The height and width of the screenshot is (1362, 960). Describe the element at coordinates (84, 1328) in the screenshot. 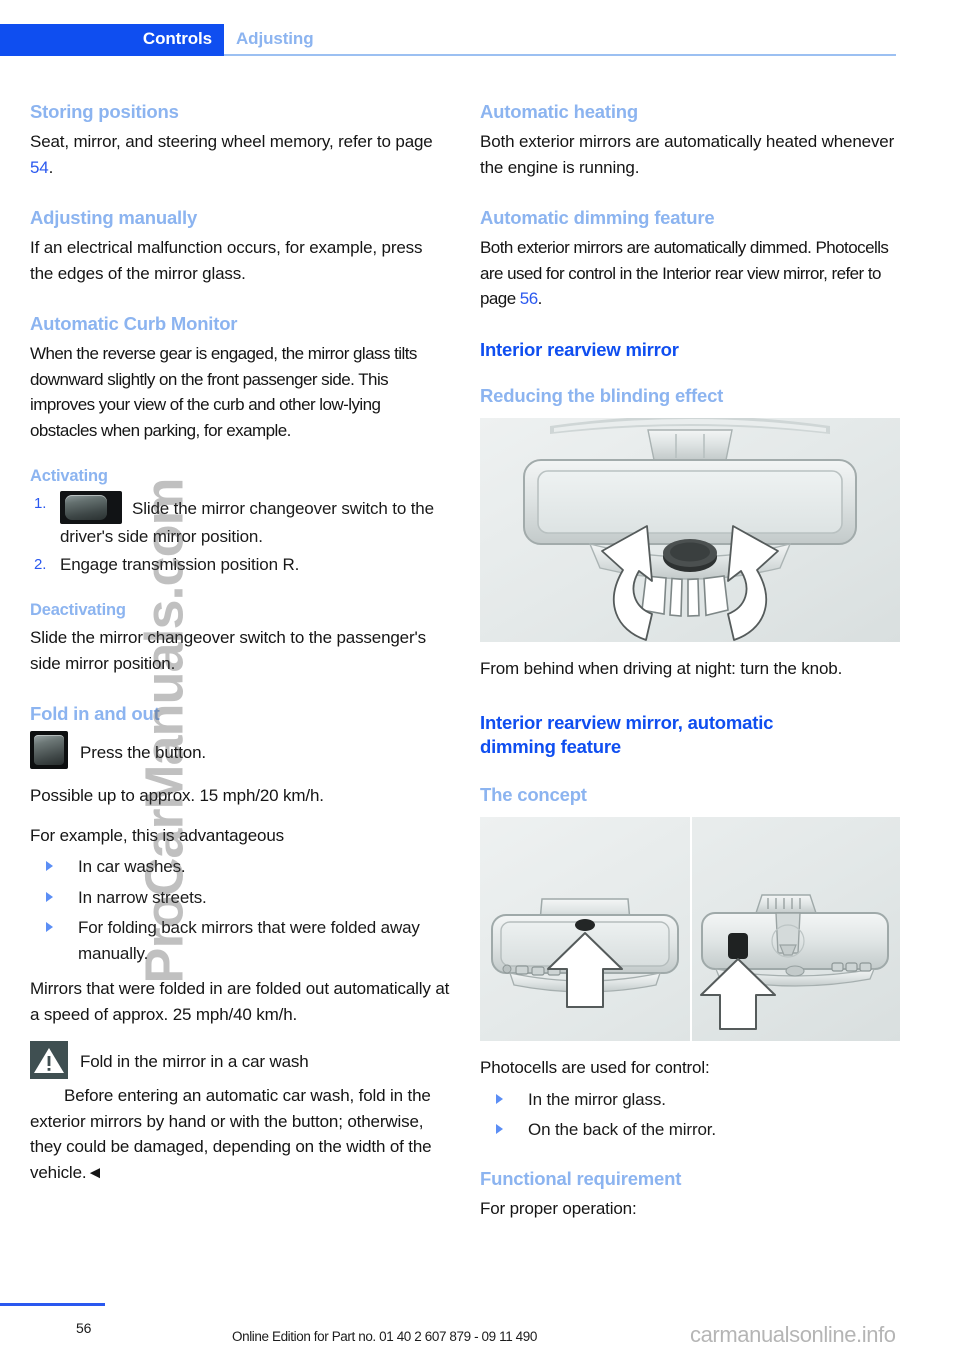

I see `page-number: 56` at that location.